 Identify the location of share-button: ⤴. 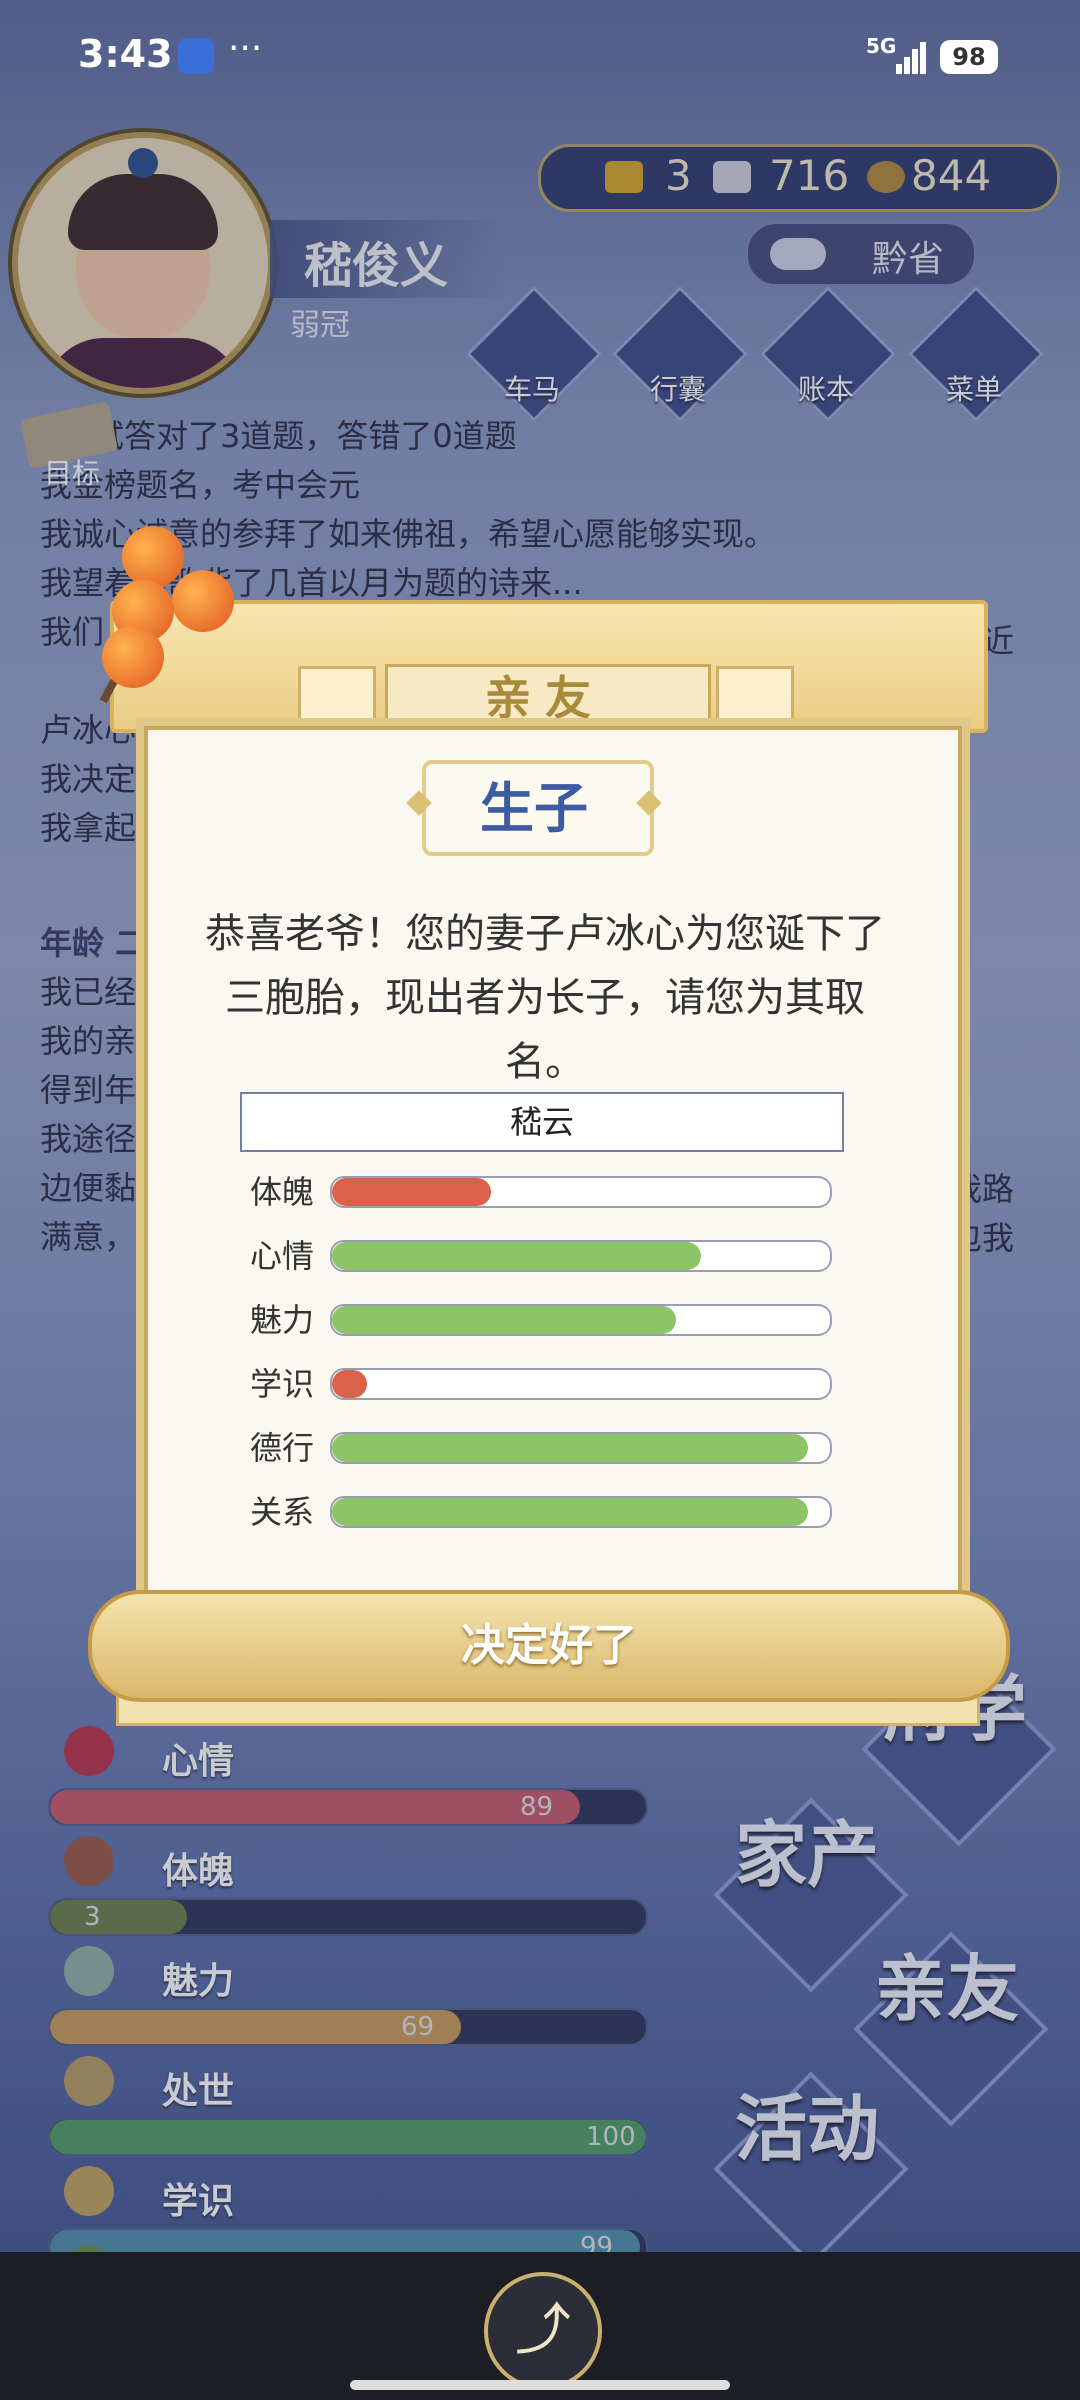
(543, 2331).